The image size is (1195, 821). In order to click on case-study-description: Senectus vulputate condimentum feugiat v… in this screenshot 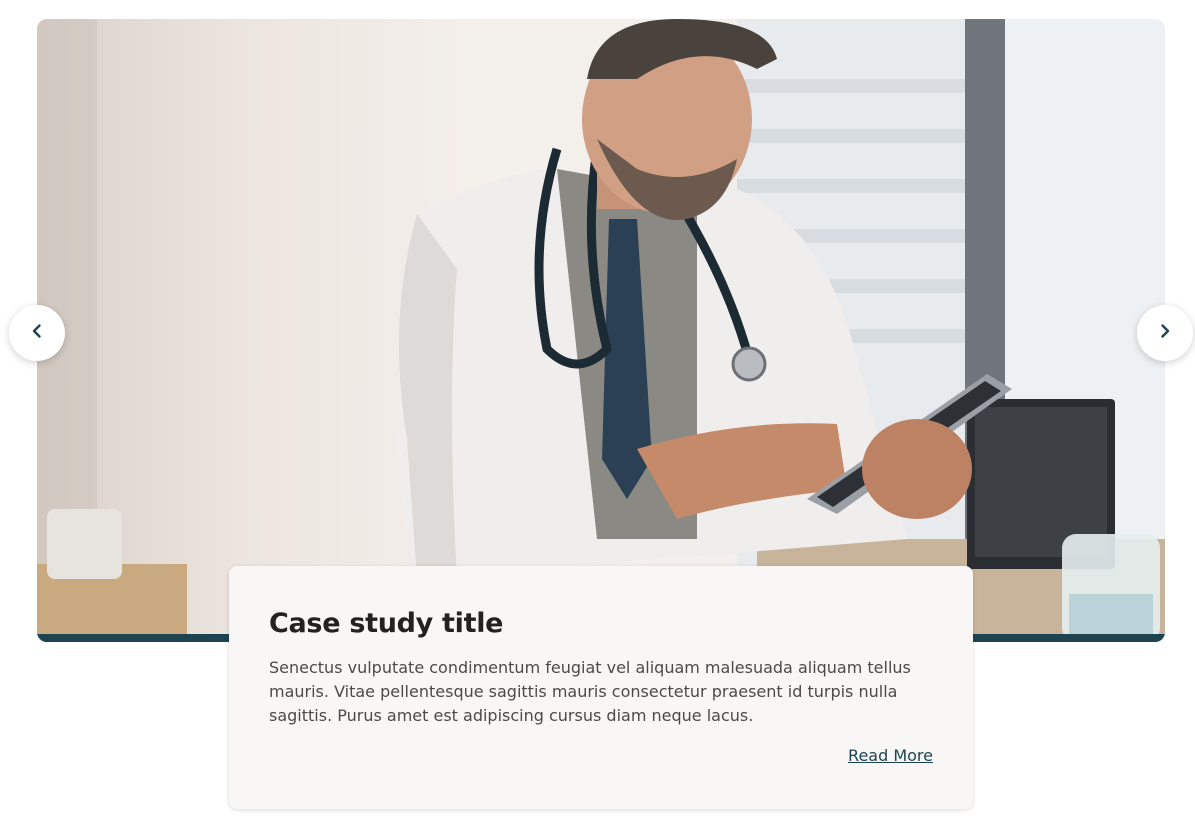, I will do `click(590, 691)`.